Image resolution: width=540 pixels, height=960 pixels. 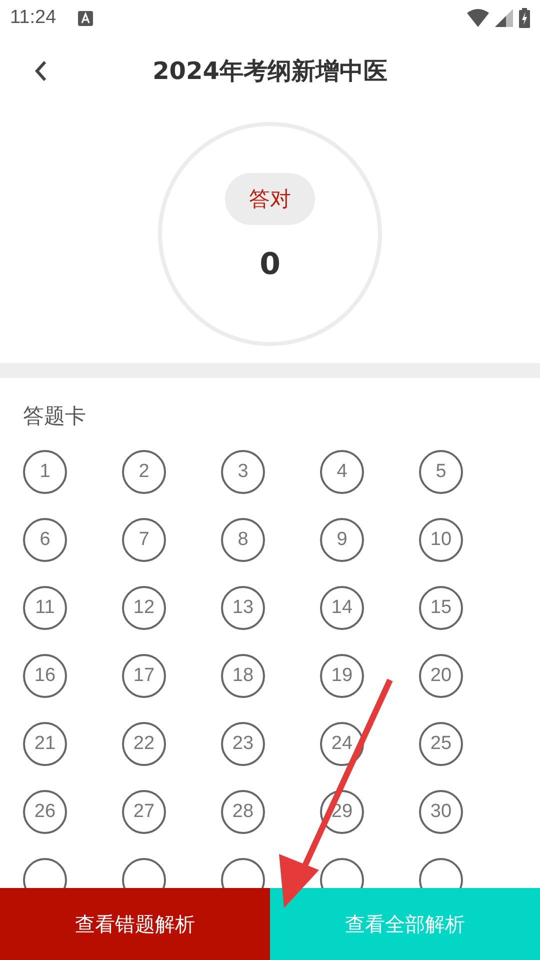 What do you see at coordinates (55, 416) in the screenshot?
I see `answer-card-title: 答题卡` at bounding box center [55, 416].